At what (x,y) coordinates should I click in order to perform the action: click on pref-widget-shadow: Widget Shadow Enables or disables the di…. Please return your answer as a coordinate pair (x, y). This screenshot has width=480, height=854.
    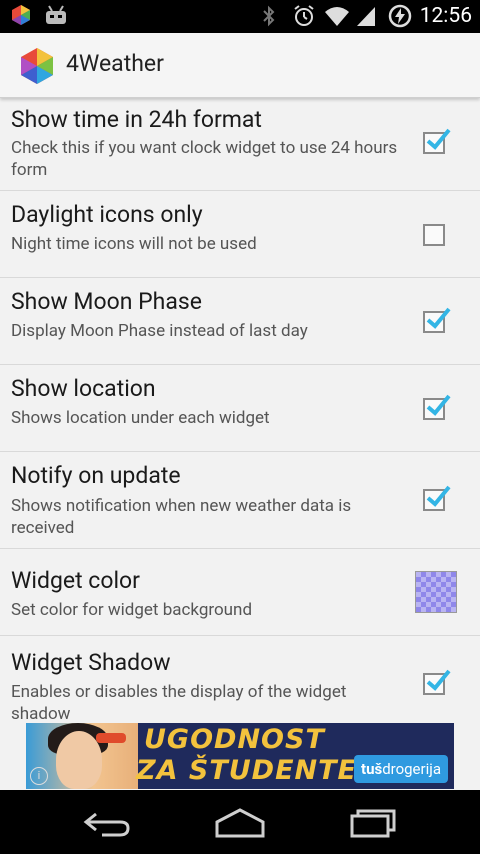
    Looking at the image, I should click on (240, 681).